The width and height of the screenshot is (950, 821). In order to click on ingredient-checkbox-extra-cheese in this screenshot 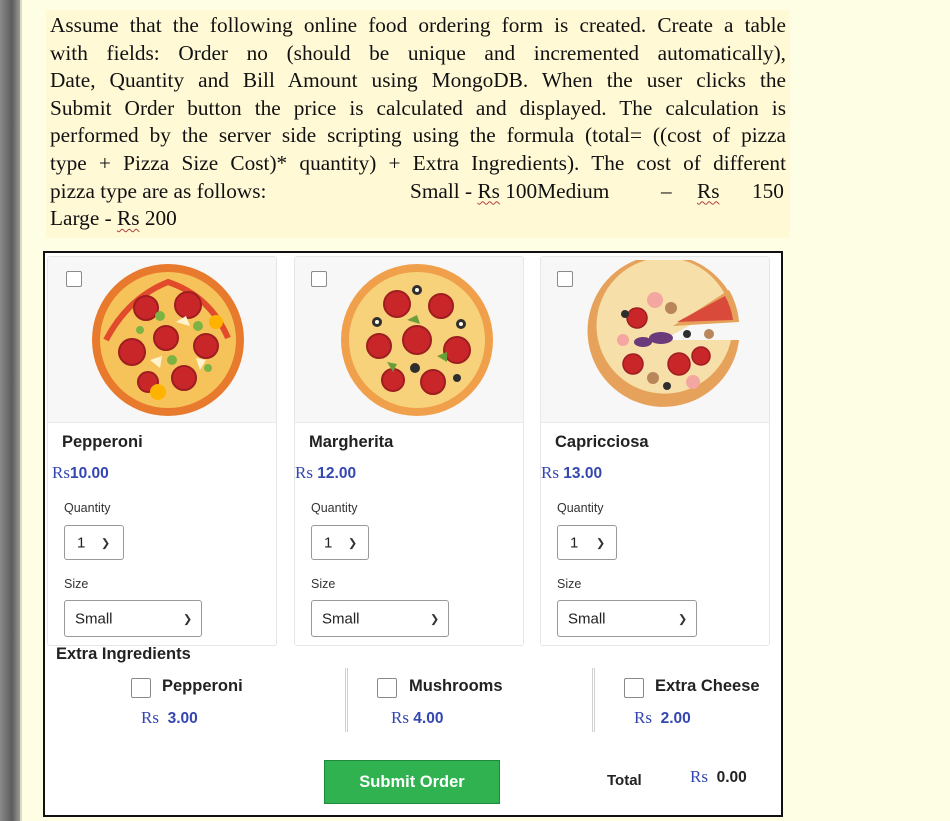, I will do `click(634, 688)`.